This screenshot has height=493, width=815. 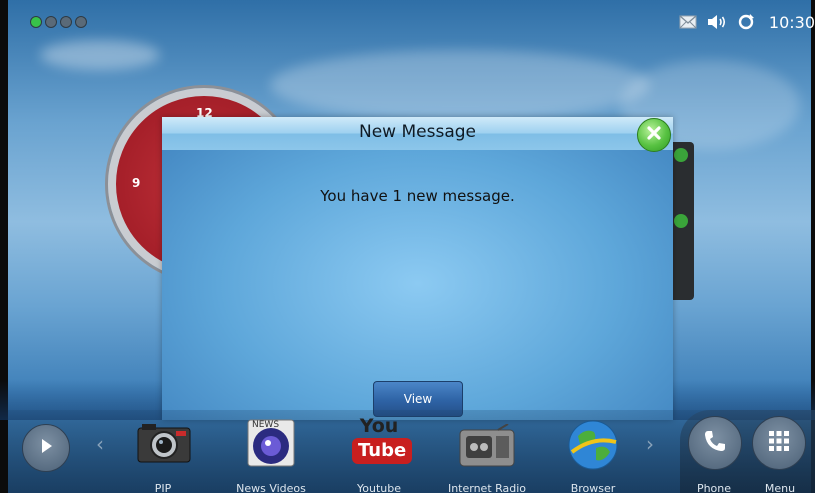 I want to click on close-icon, so click(x=654, y=135).